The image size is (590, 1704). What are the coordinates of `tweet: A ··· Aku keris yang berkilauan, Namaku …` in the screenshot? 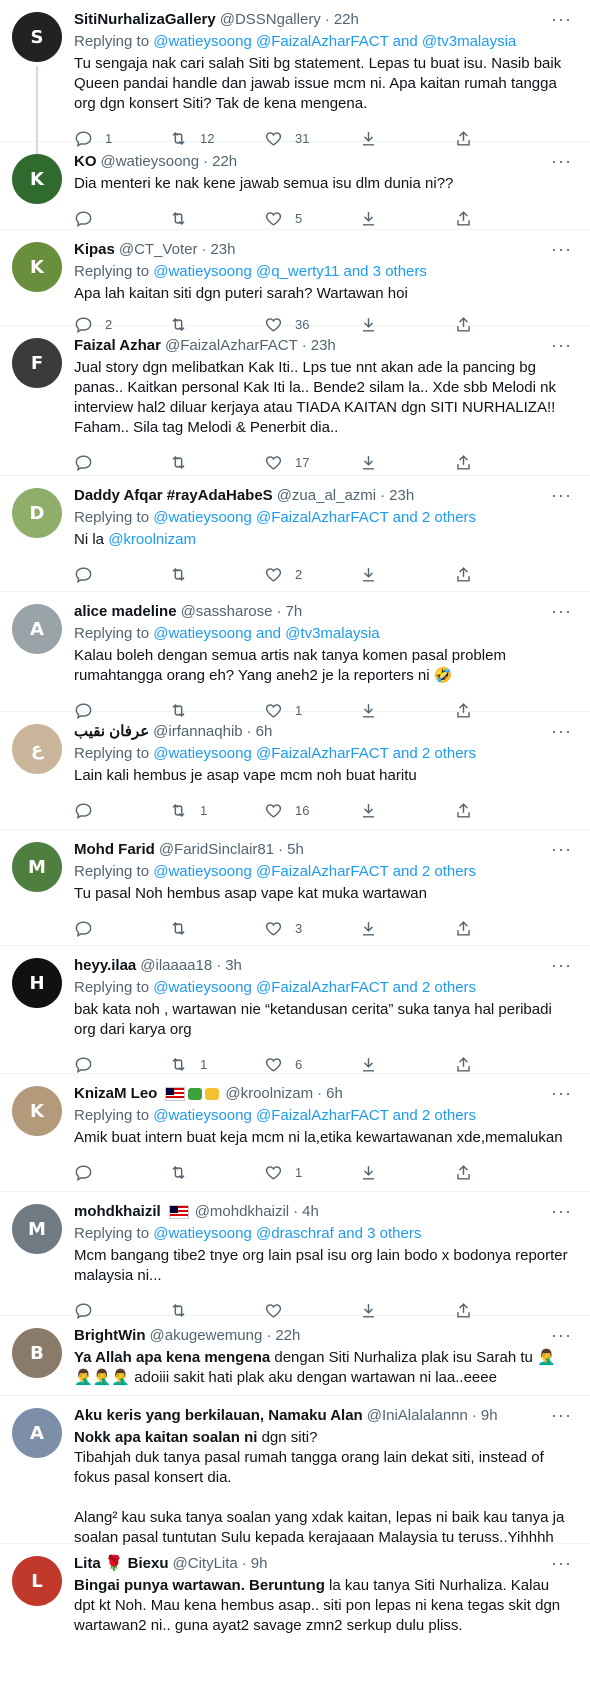 It's located at (295, 1471).